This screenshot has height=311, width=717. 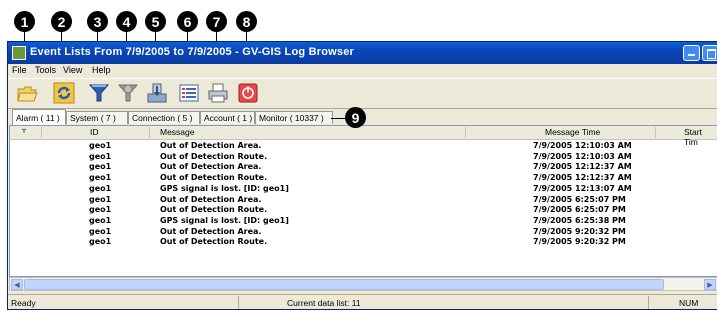 What do you see at coordinates (61, 21) in the screenshot?
I see `callout-2: 2` at bounding box center [61, 21].